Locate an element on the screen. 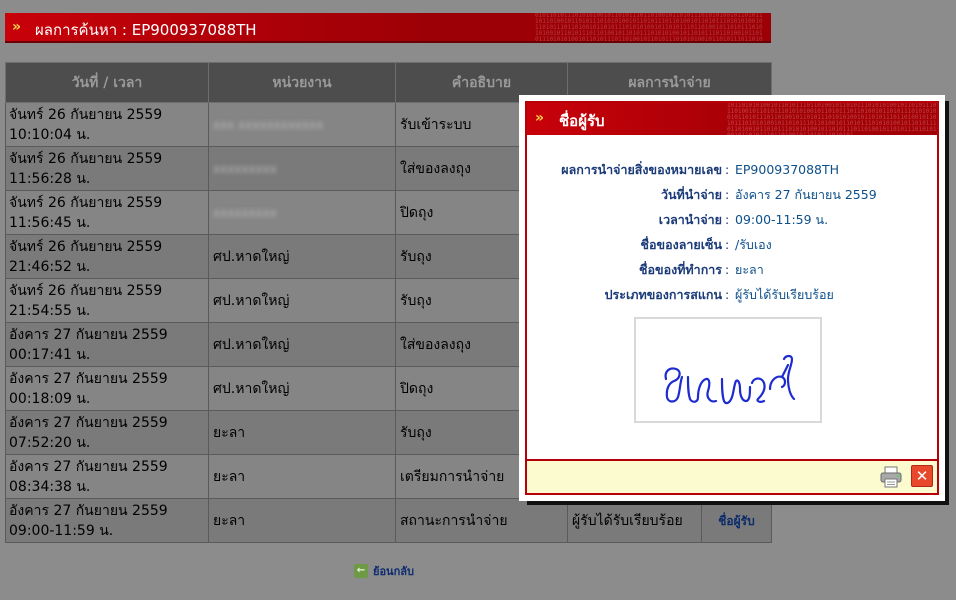 The height and width of the screenshot is (600, 956). info-label: ชื่อของที่ทำการ is located at coordinates (680, 269).